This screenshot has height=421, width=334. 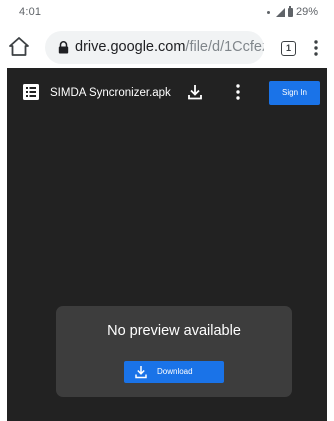 I want to click on sign-in-button: Sign In, so click(x=294, y=93).